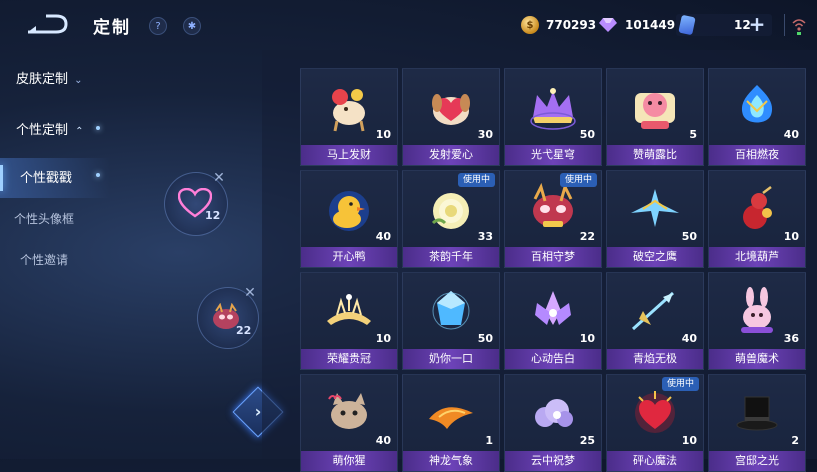 Image resolution: width=817 pixels, height=472 pixels. What do you see at coordinates (757, 359) in the screenshot?
I see `item-name: 萌兽魔术` at bounding box center [757, 359].